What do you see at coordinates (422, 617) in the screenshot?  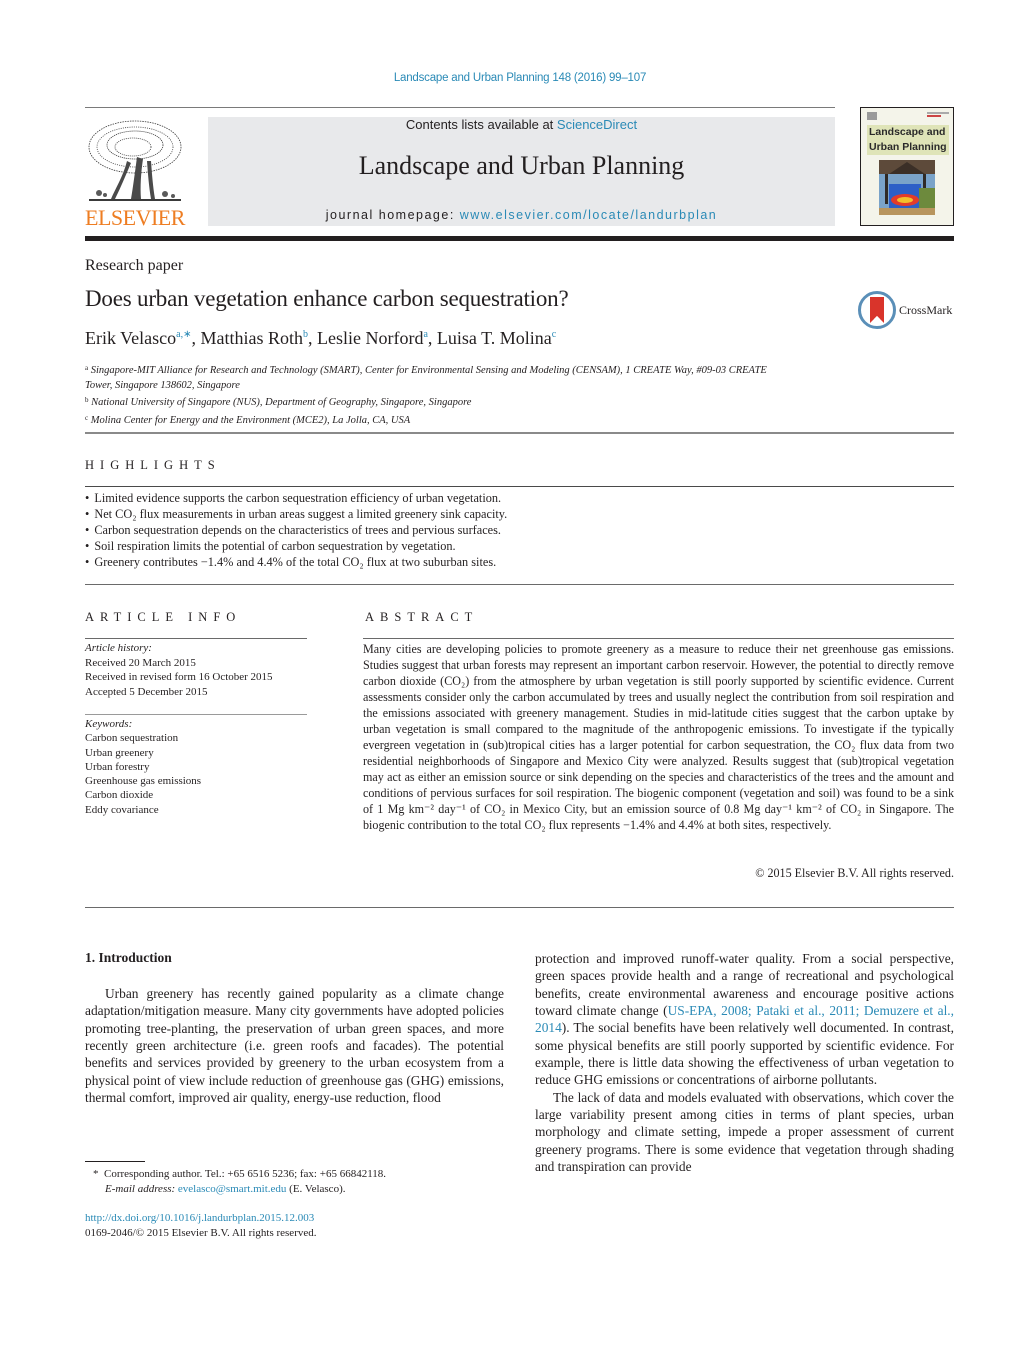 I see `abstract-heading: ABSTRACT` at bounding box center [422, 617].